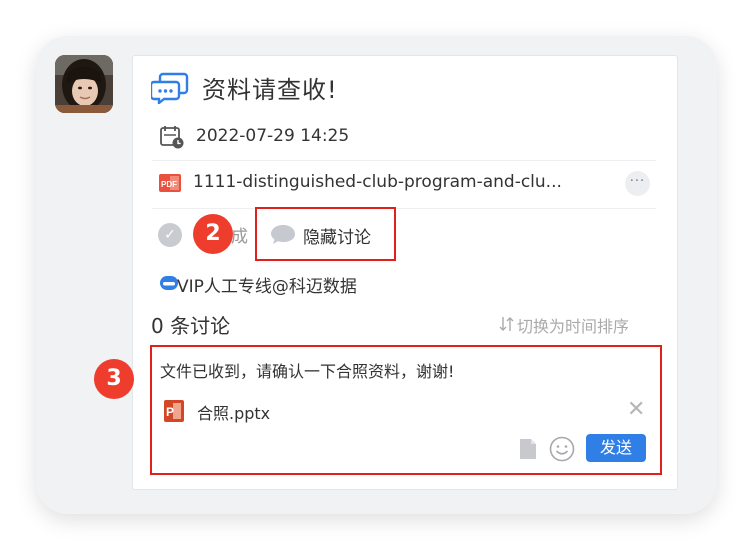 This screenshot has width=754, height=548. Describe the element at coordinates (114, 379) in the screenshot. I see `callout-badge-3: 3` at that location.